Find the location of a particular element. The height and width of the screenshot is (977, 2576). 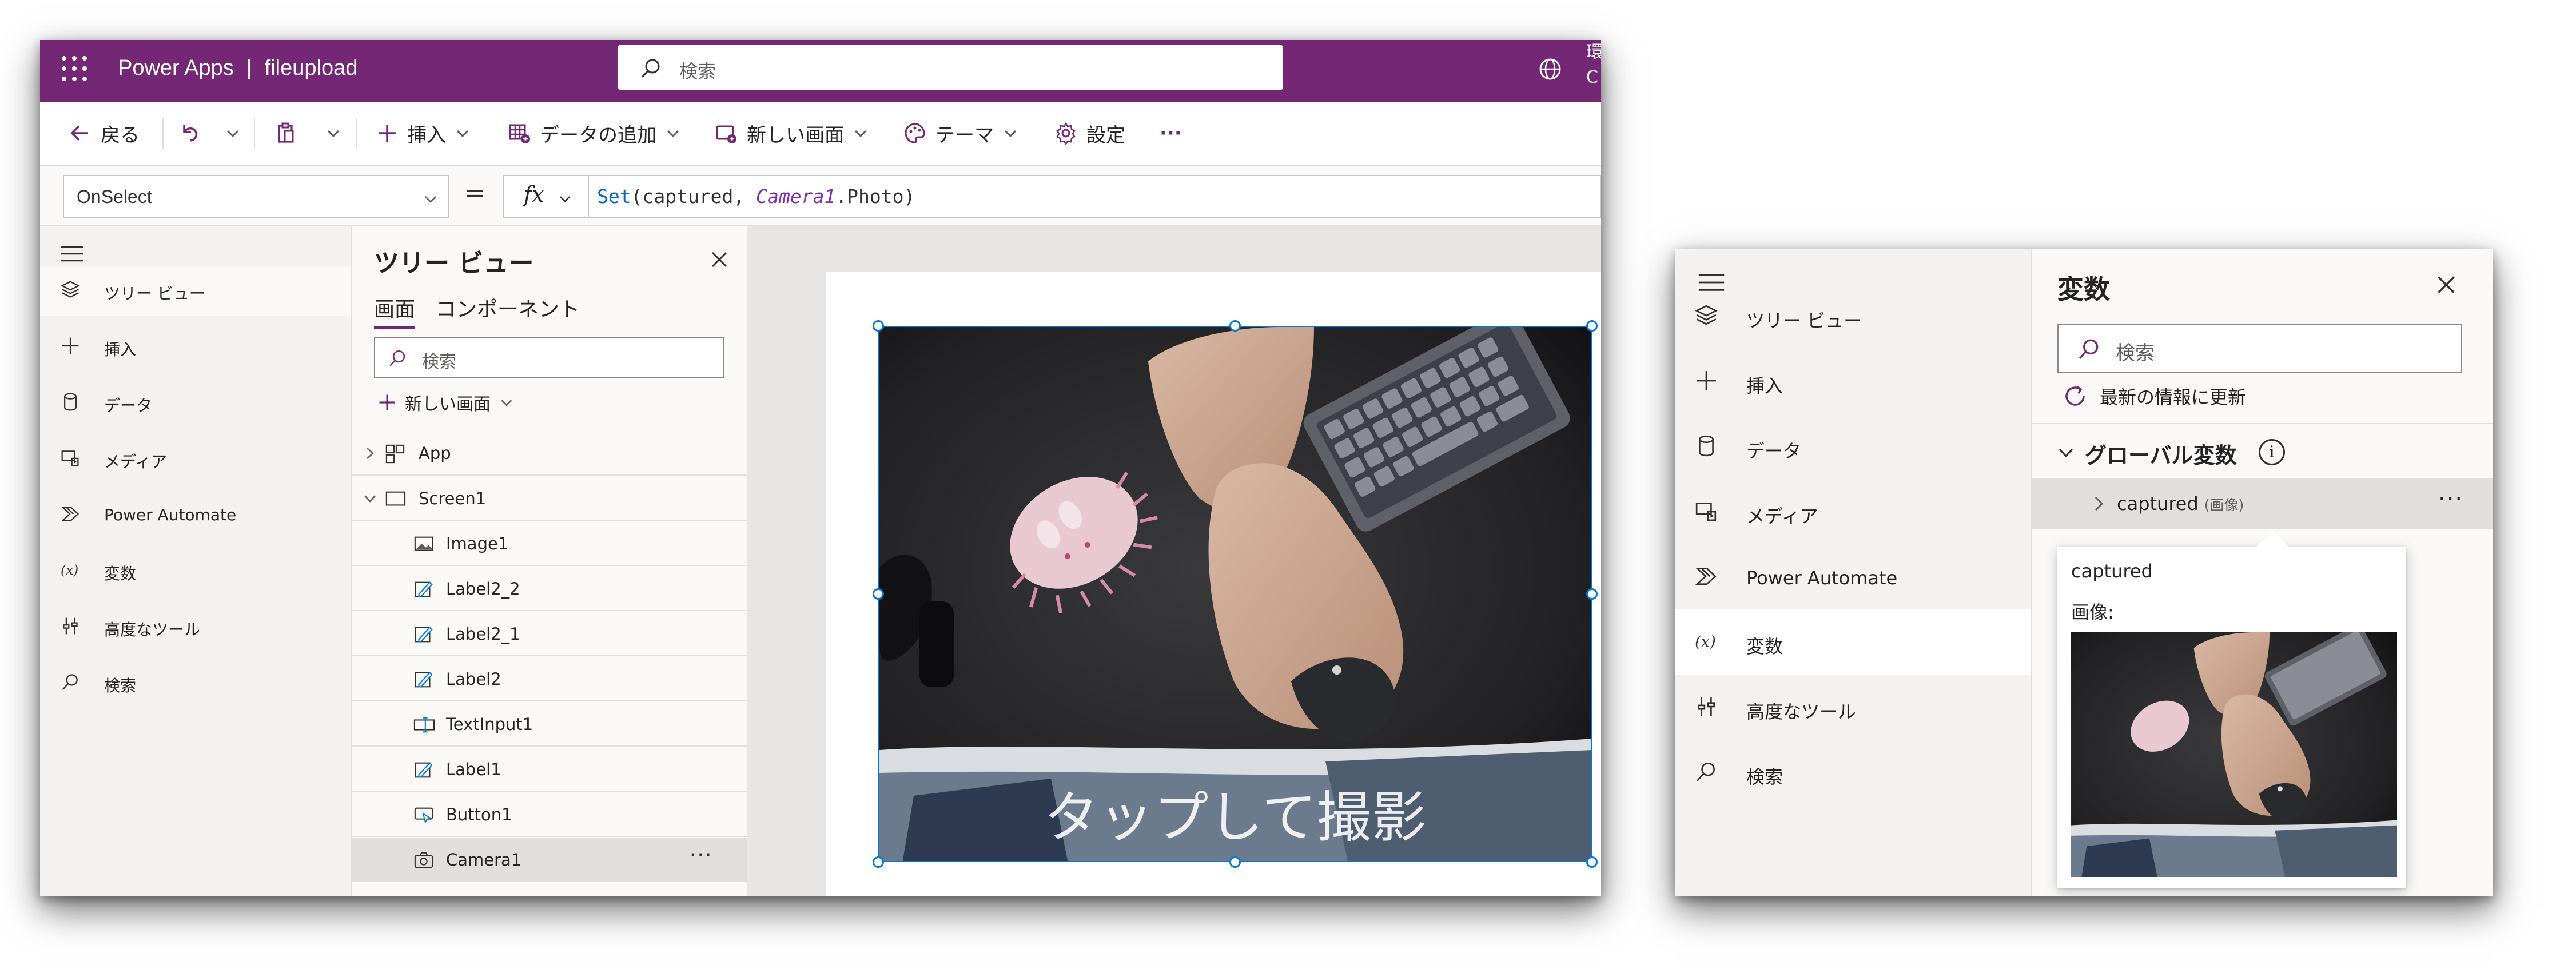

tab-components: コンポーネント is located at coordinates (508, 307).